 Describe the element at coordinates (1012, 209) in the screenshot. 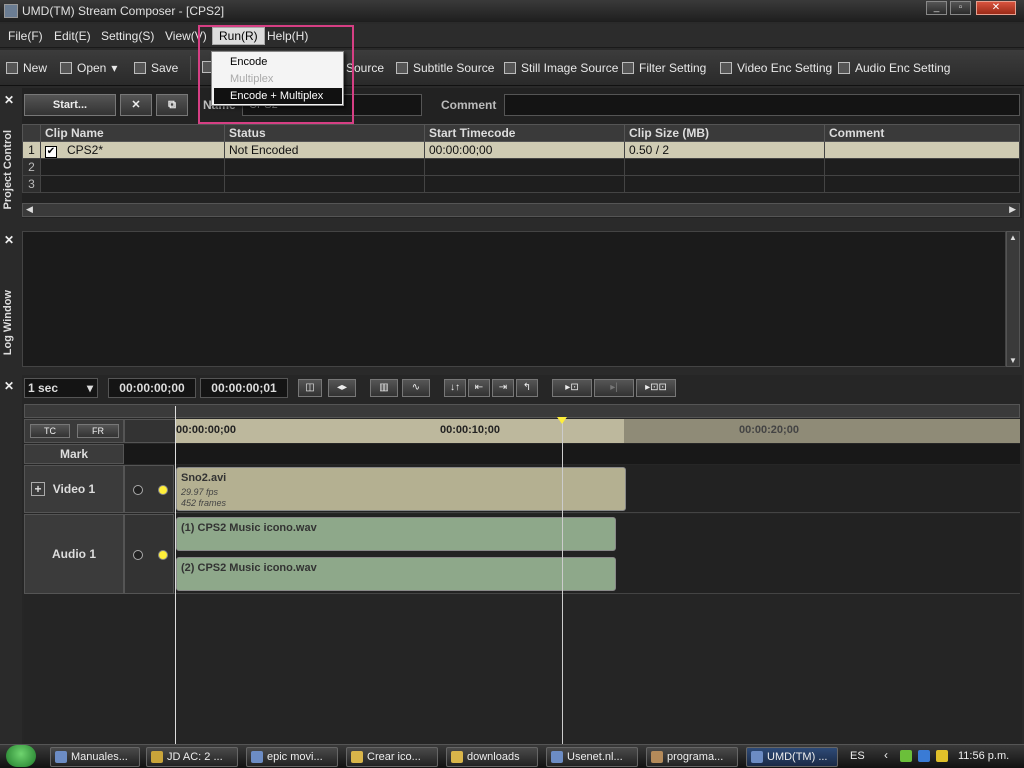

I see `scroll-right-icon: ▶` at that location.